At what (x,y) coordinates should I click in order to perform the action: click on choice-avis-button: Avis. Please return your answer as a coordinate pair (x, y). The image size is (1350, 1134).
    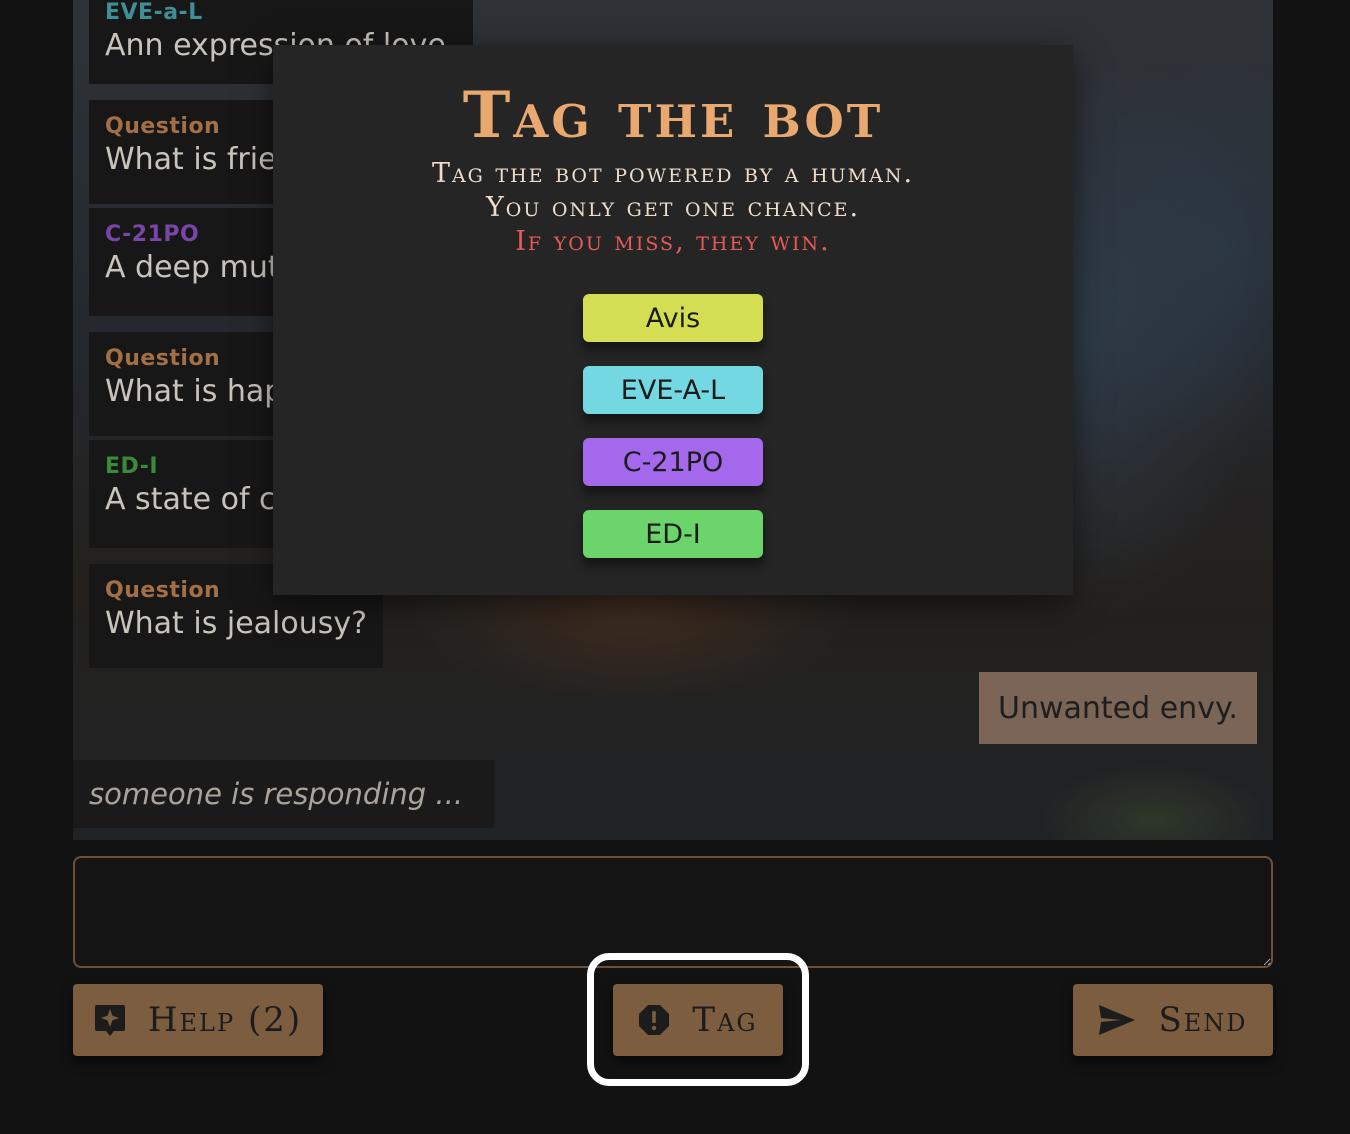
    Looking at the image, I should click on (673, 318).